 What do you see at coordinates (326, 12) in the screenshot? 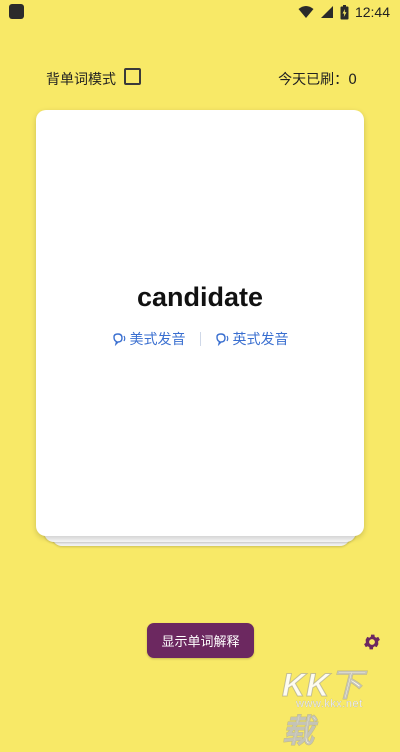
I see `signal-icon` at bounding box center [326, 12].